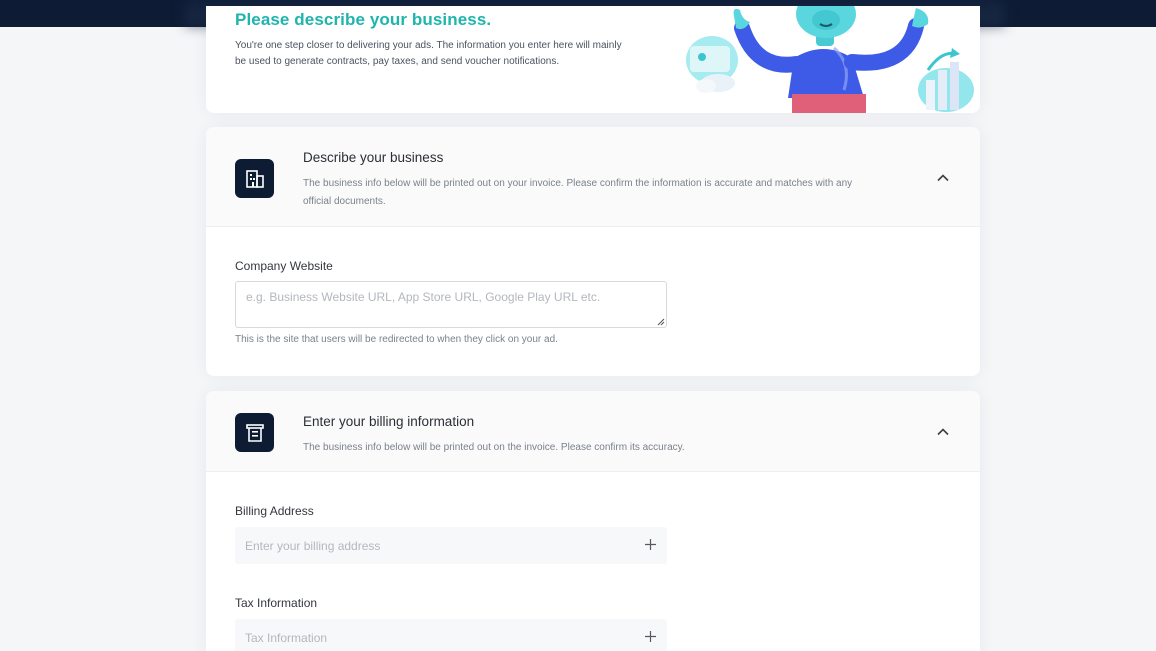  Describe the element at coordinates (451, 635) in the screenshot. I see `tax-information-input: Tax Information` at that location.